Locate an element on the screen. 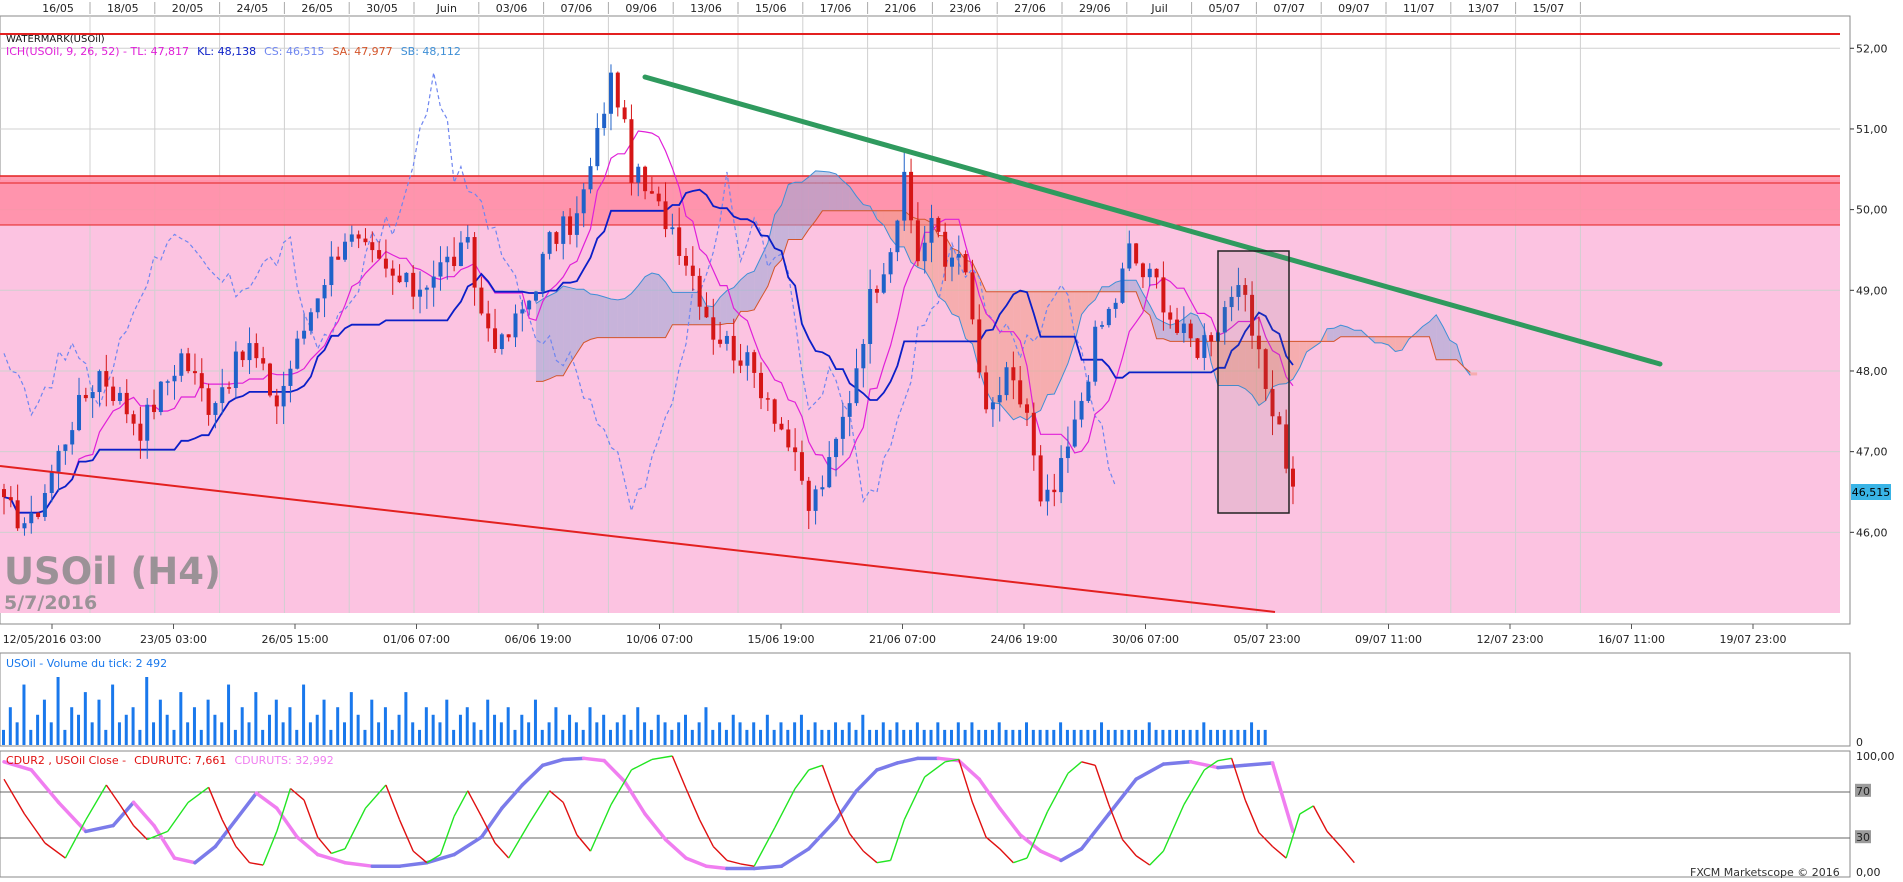  volume-label: USOil - Volume du tick: 2 492 is located at coordinates (86, 663).